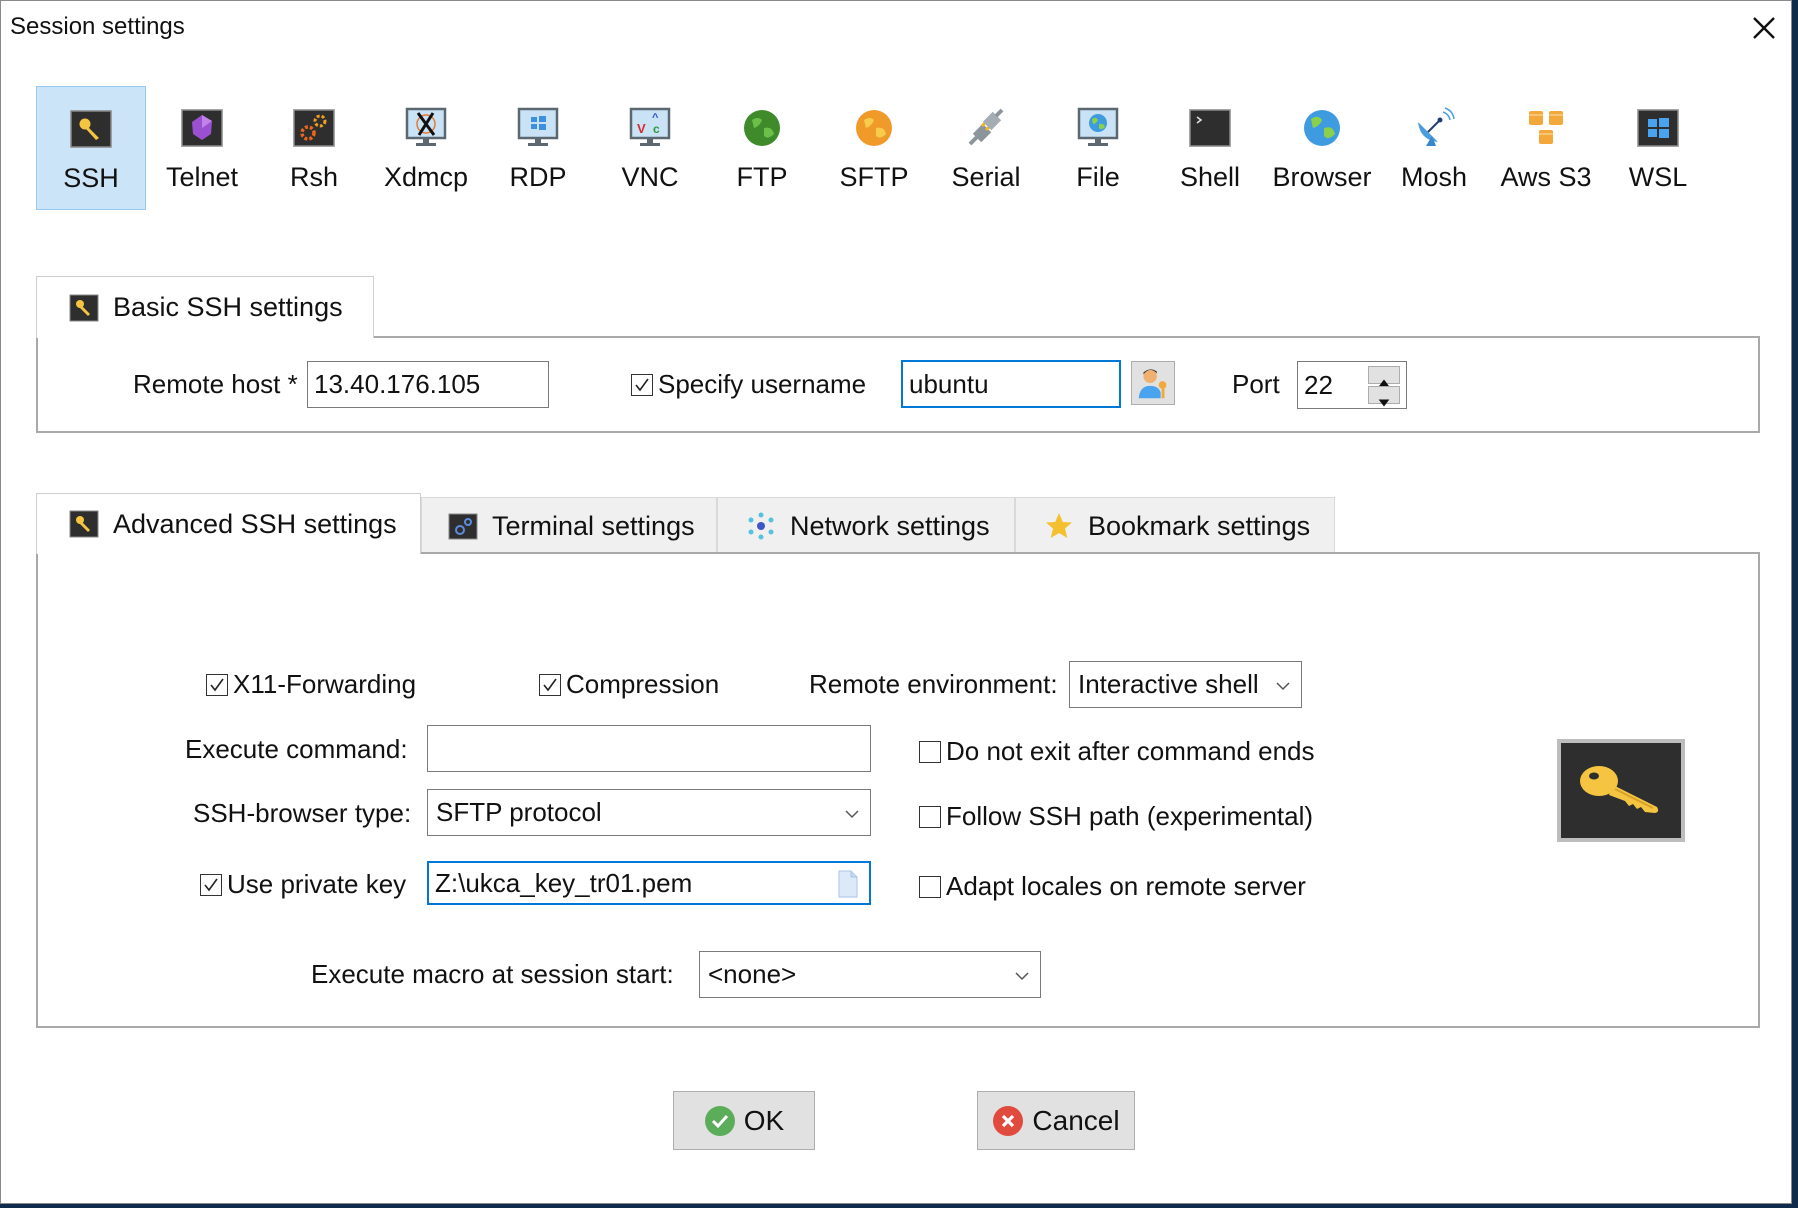 This screenshot has width=1798, height=1208. I want to click on session-type-rdp: RDP, so click(538, 148).